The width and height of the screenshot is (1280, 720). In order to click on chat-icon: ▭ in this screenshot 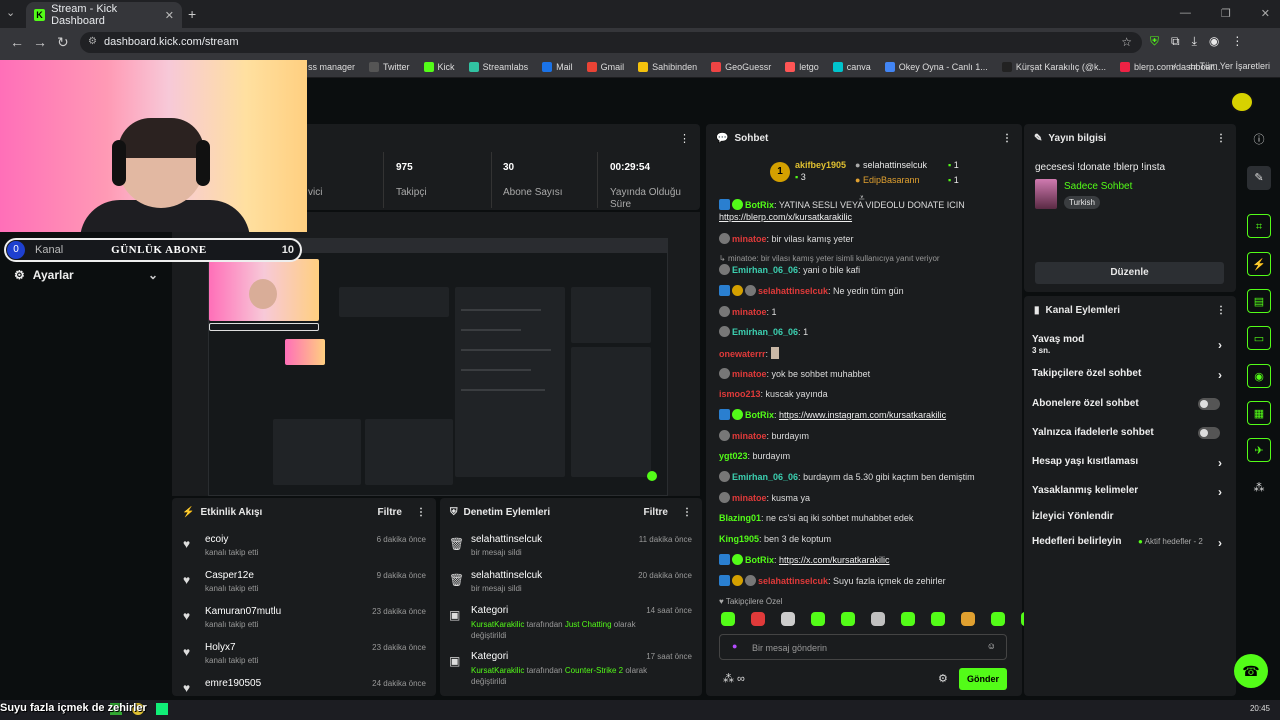, I will do `click(1259, 338)`.